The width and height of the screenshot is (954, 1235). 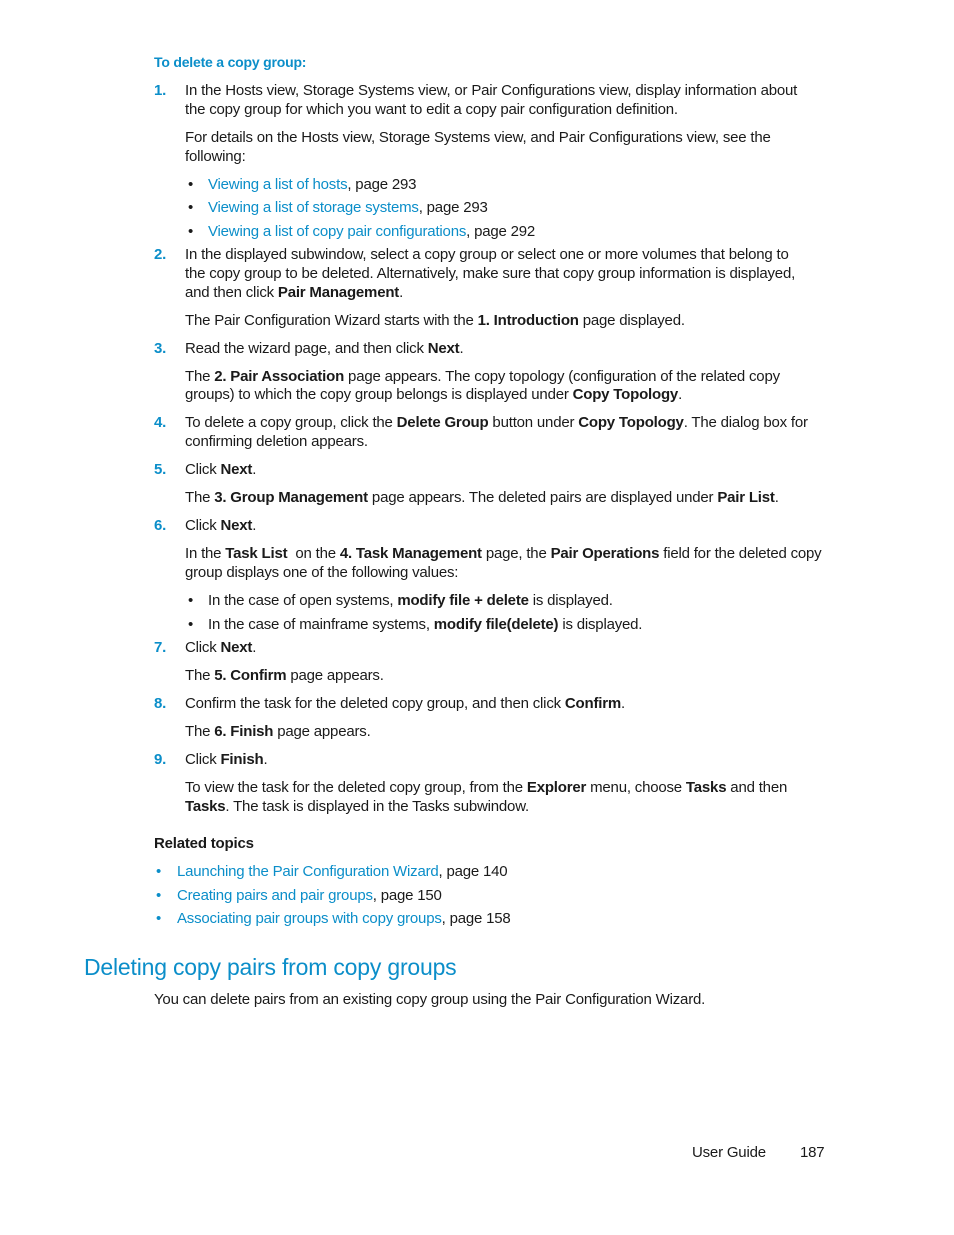 I want to click on ui-term: modify file + delete, so click(x=463, y=600).